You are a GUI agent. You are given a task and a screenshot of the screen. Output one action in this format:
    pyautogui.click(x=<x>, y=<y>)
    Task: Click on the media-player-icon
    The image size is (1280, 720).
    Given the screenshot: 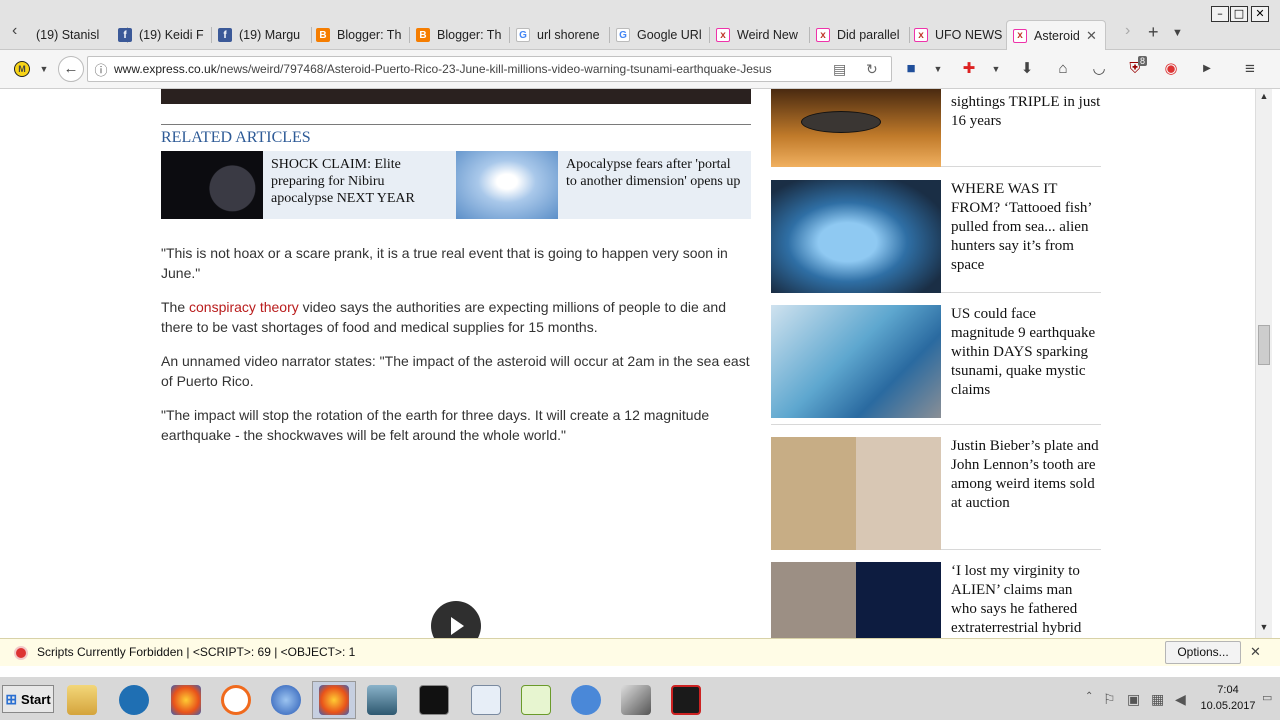 What is the action you would take?
    pyautogui.click(x=134, y=700)
    